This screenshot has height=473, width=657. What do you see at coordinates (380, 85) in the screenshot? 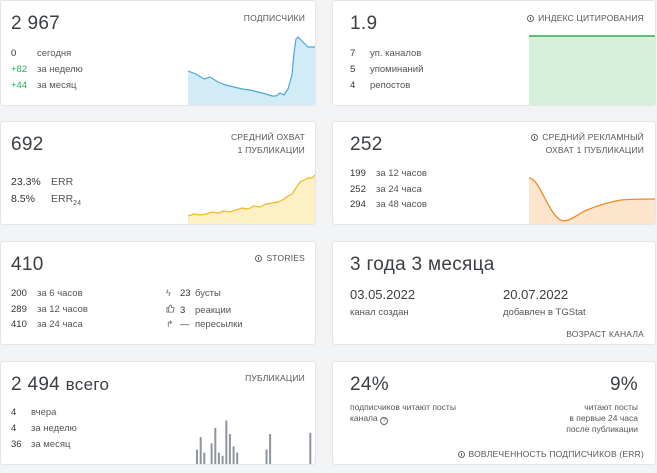
I see `citation-row-reposts: 4 репостов` at bounding box center [380, 85].